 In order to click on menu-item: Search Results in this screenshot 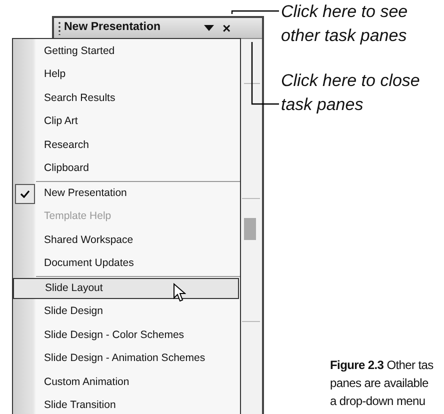, I will do `click(137, 99)`.